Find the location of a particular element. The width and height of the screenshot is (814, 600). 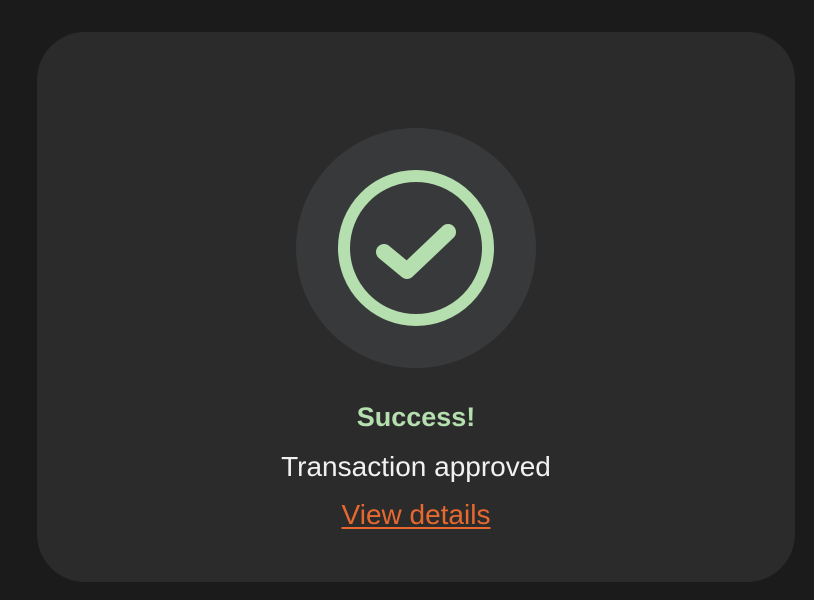

view-details-container: View details is located at coordinates (416, 515).